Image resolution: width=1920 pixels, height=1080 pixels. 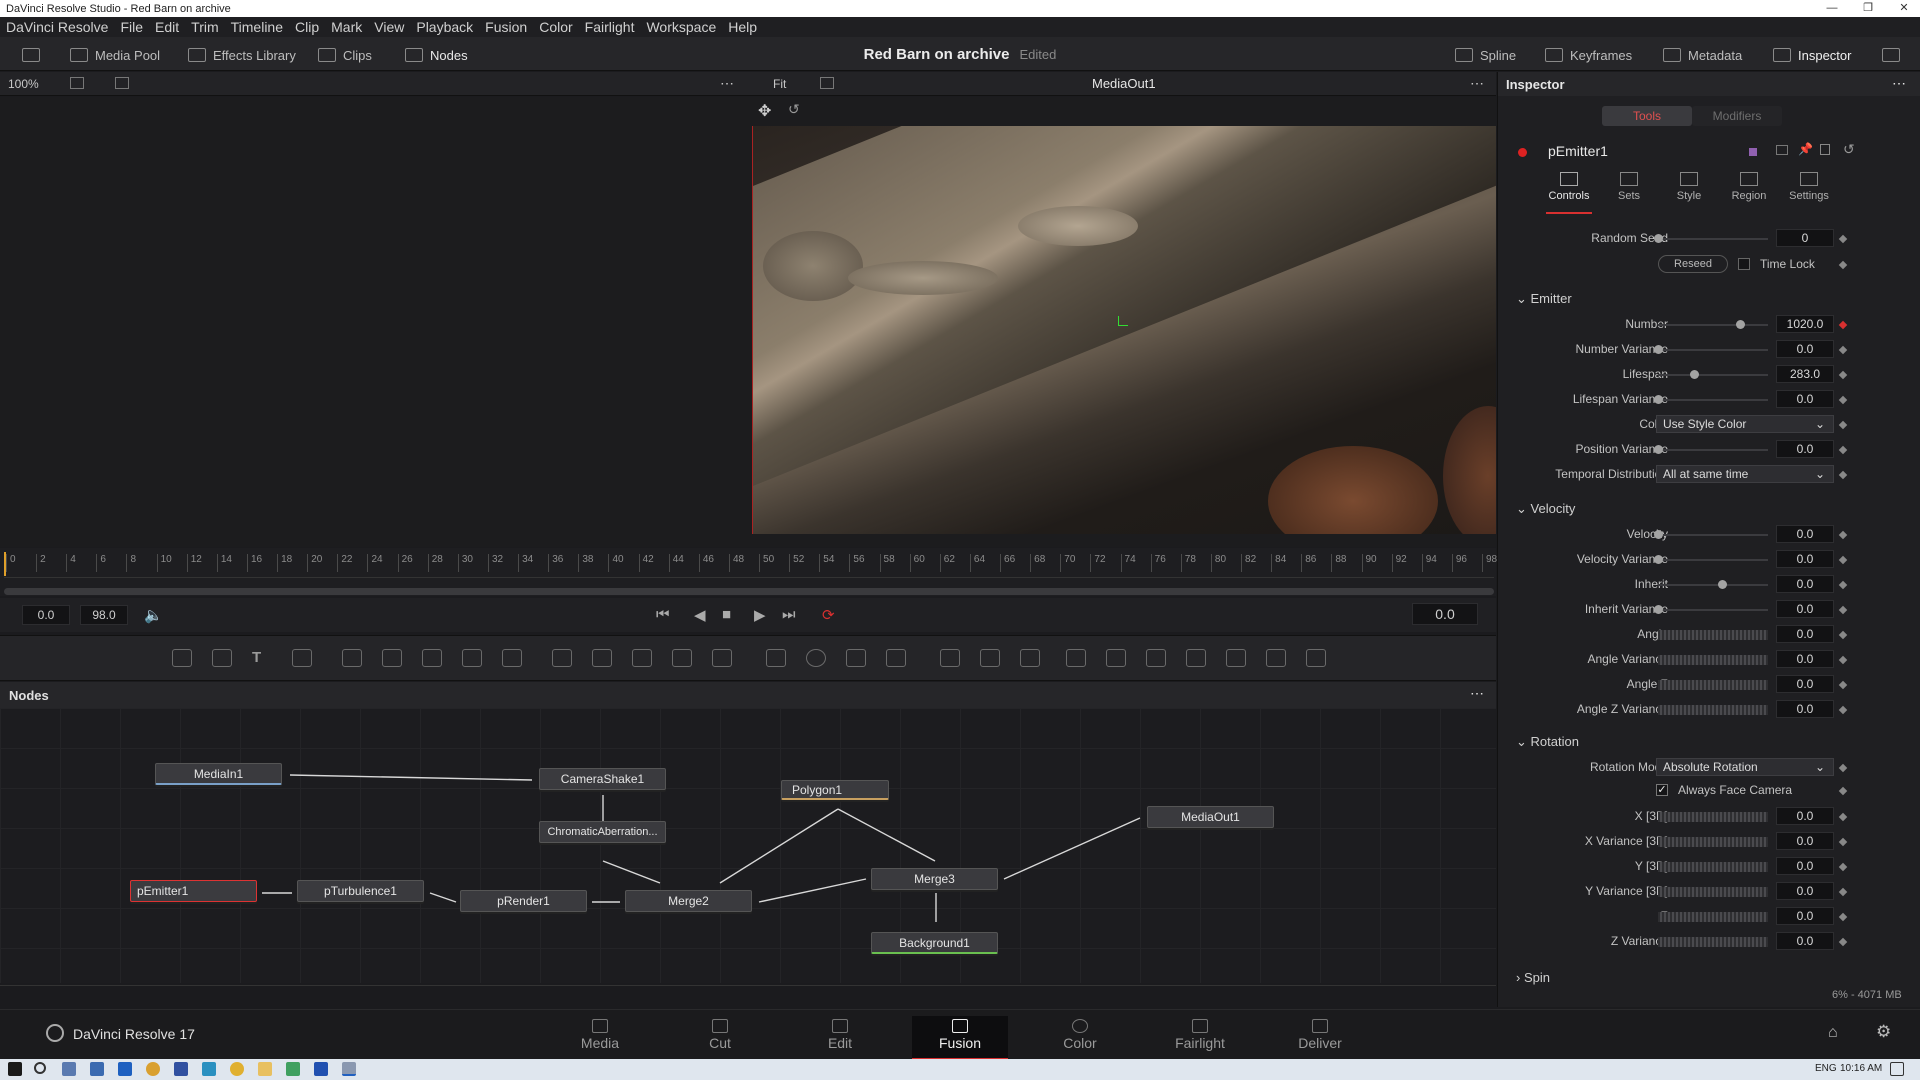 I want to click on angle-z-variance-keyframe, so click(x=1843, y=710).